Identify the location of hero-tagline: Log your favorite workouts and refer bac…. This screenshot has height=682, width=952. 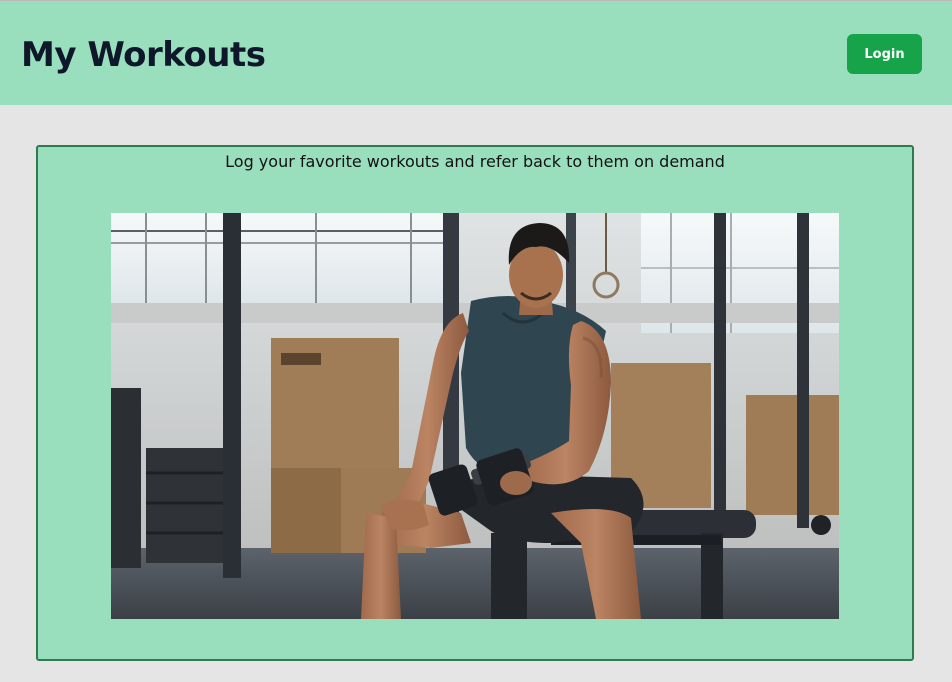
(475, 161).